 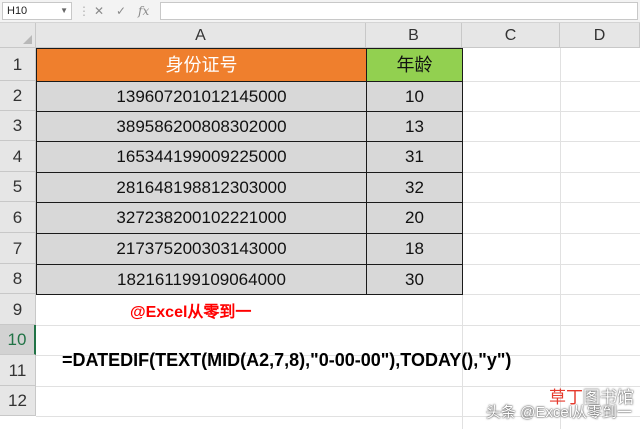 What do you see at coordinates (511, 35) in the screenshot?
I see `column-header-c: C` at bounding box center [511, 35].